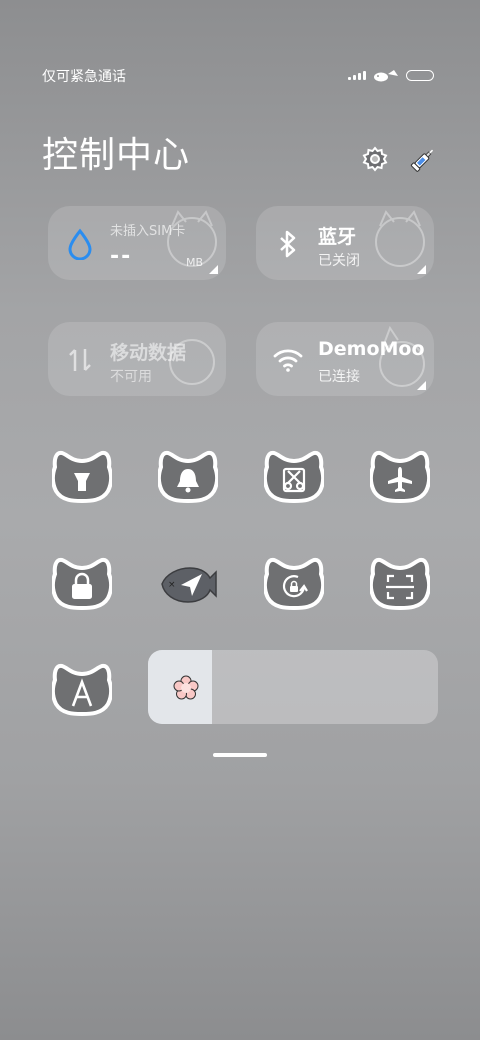  Describe the element at coordinates (339, 261) in the screenshot. I see `bluetooth-status: 已关闭` at that location.